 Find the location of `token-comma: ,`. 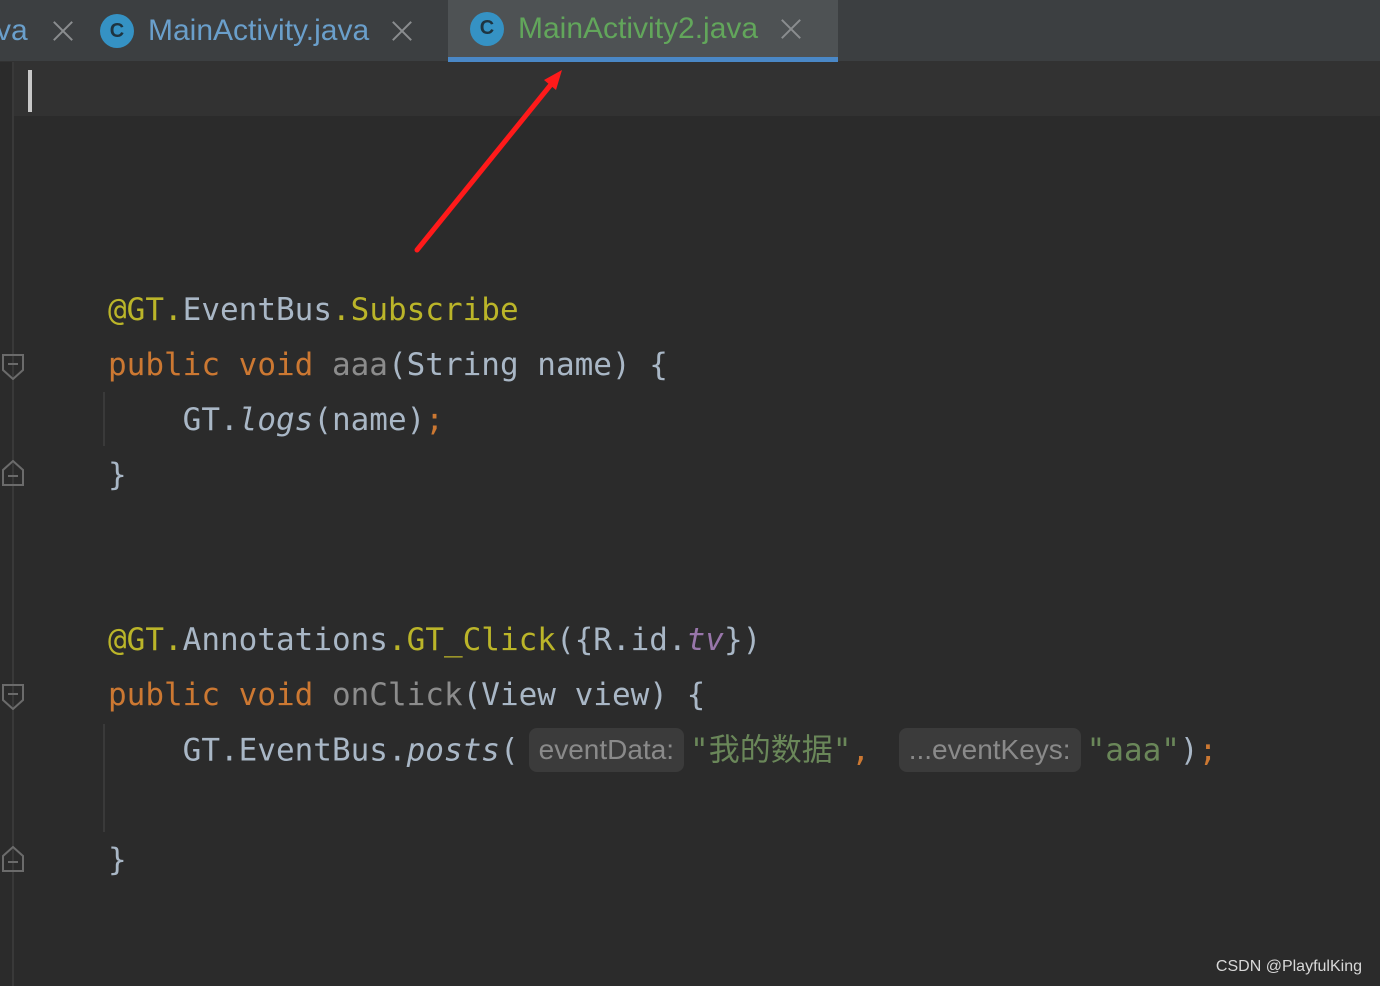

token-comma: , is located at coordinates (861, 750).